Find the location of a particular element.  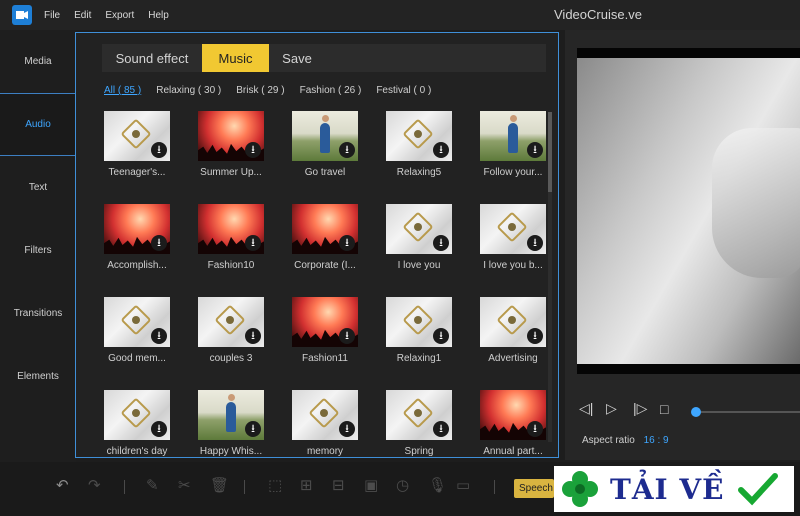

track-tile: ⭳ children's day is located at coordinates (137, 423).